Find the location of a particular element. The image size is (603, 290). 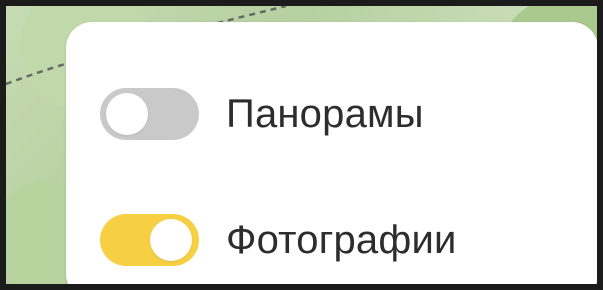

panoramas-label: Панорамы is located at coordinates (325, 114).